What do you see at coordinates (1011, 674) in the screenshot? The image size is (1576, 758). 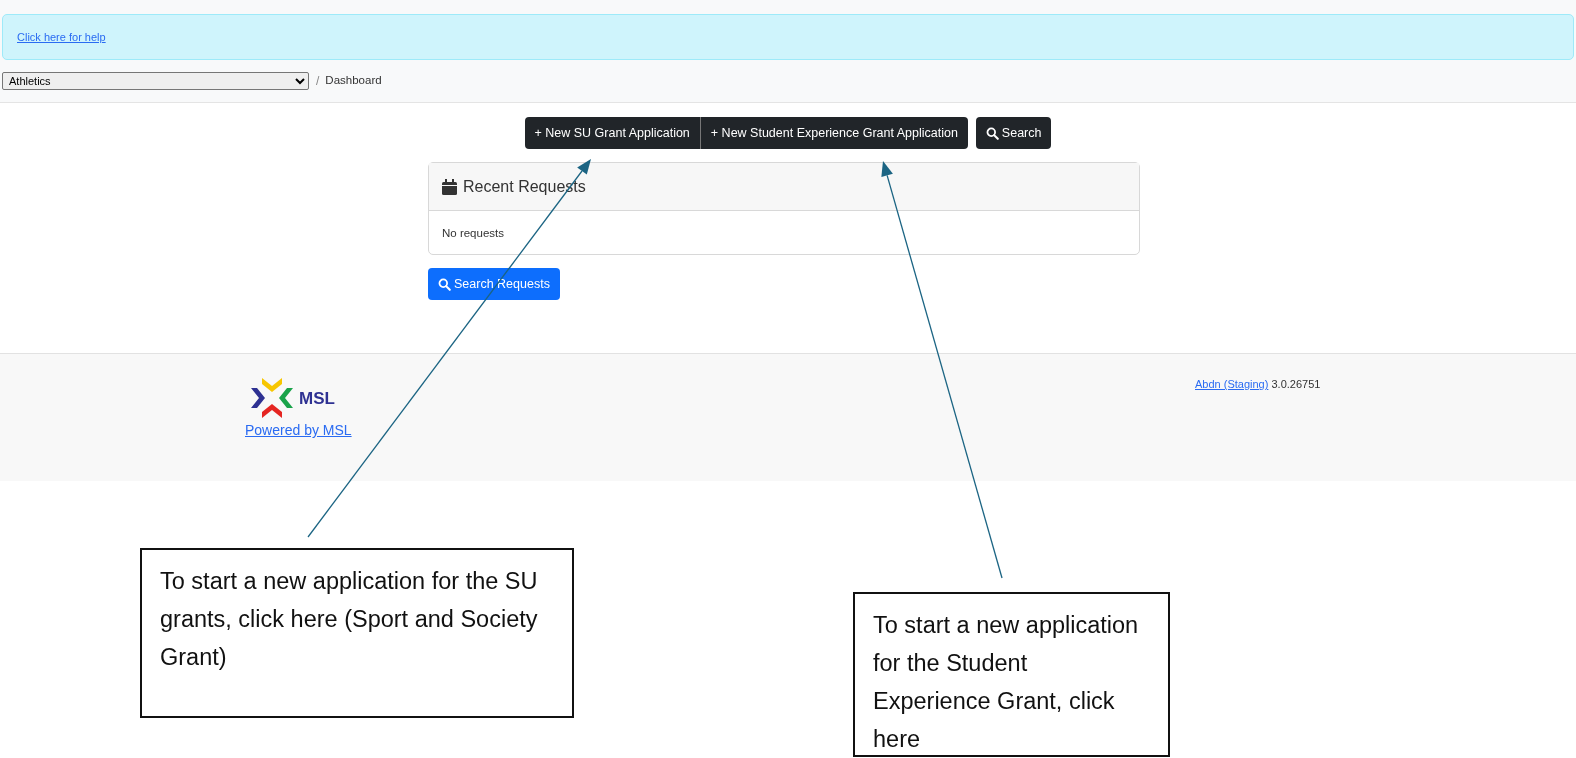 I see `annotation-callout: To start a new application for the Student Experience Grant, click here` at bounding box center [1011, 674].